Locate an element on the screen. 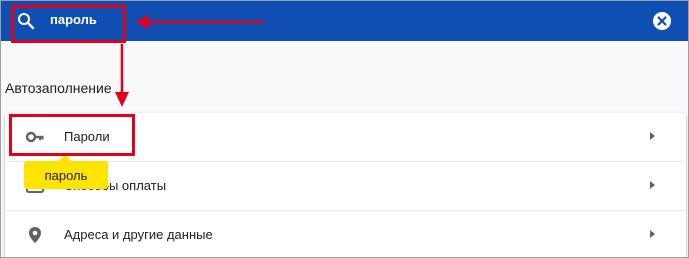  tooltip-text: пароль is located at coordinates (66, 175).